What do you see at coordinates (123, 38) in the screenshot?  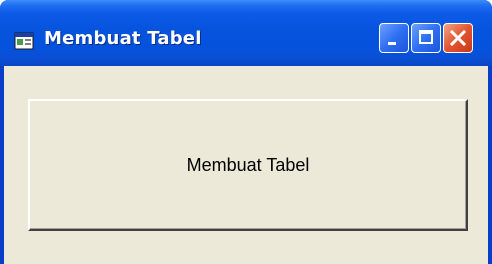 I see `window-title: Membuat Tabel` at bounding box center [123, 38].